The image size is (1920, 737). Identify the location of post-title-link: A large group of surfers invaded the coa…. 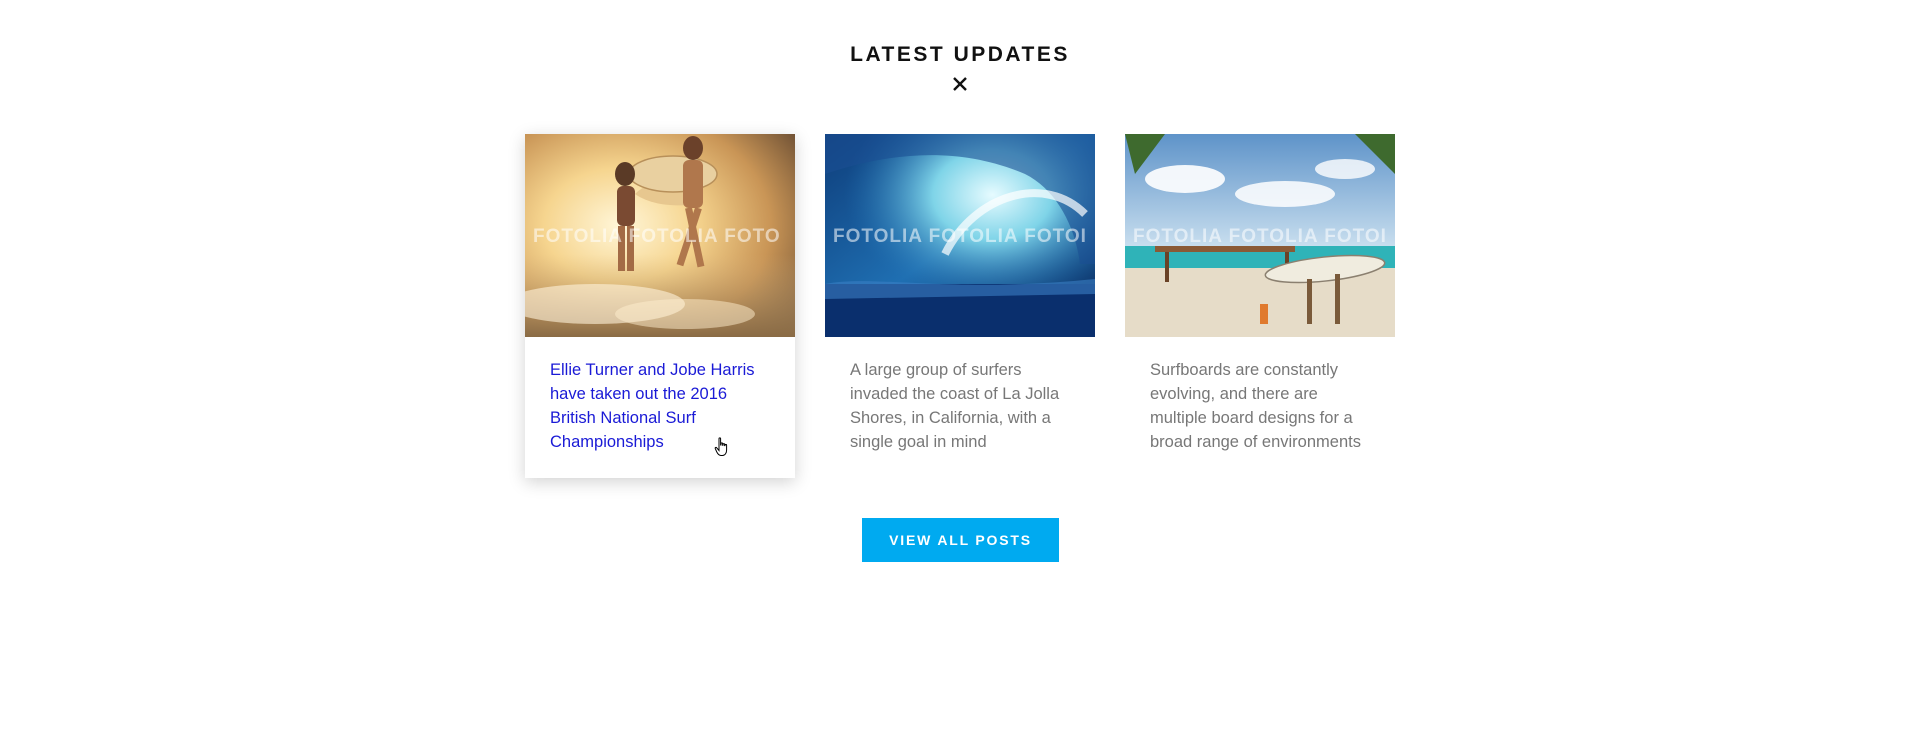
(961, 406).